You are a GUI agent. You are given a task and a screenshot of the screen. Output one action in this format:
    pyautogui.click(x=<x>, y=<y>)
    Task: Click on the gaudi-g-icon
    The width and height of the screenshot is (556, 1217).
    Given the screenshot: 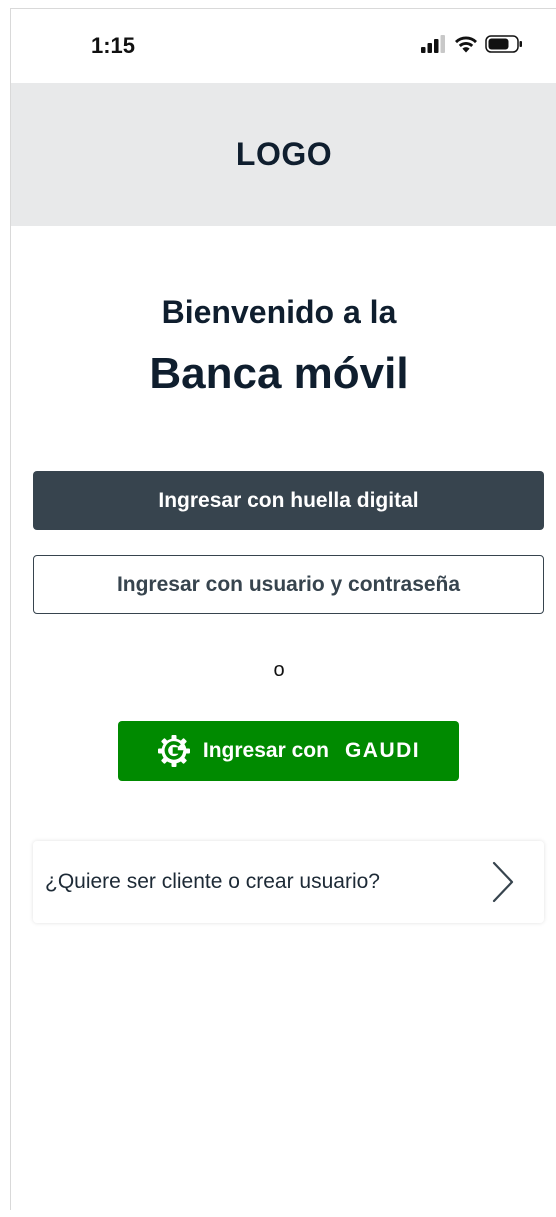 What is the action you would take?
    pyautogui.click(x=173, y=751)
    